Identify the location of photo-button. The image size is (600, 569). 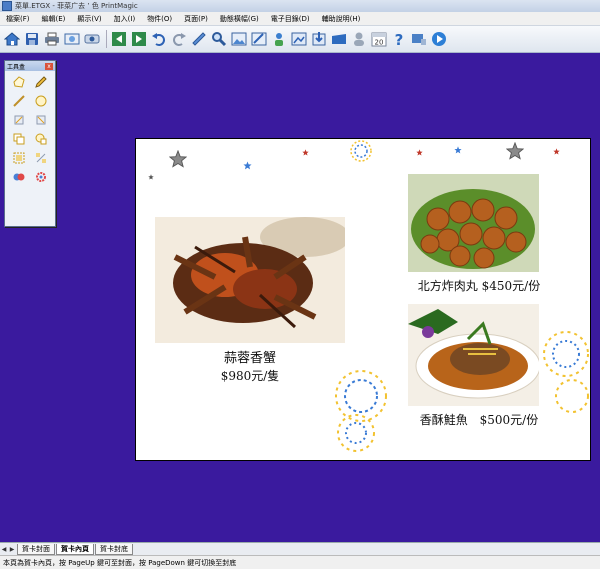
(239, 39).